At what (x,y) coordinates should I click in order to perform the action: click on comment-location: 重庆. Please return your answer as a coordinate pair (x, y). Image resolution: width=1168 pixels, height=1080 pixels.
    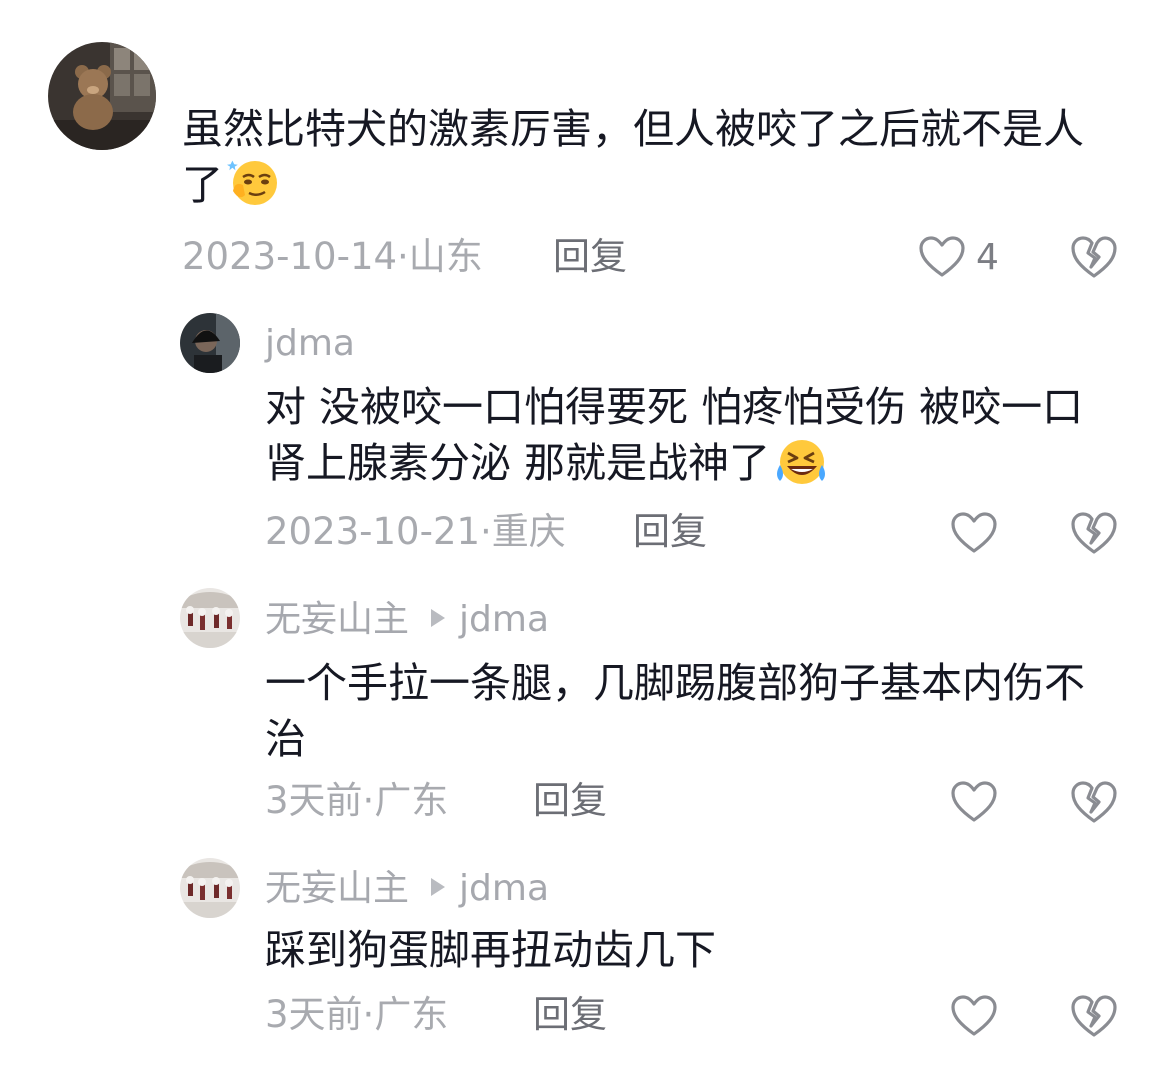
    Looking at the image, I should click on (528, 531).